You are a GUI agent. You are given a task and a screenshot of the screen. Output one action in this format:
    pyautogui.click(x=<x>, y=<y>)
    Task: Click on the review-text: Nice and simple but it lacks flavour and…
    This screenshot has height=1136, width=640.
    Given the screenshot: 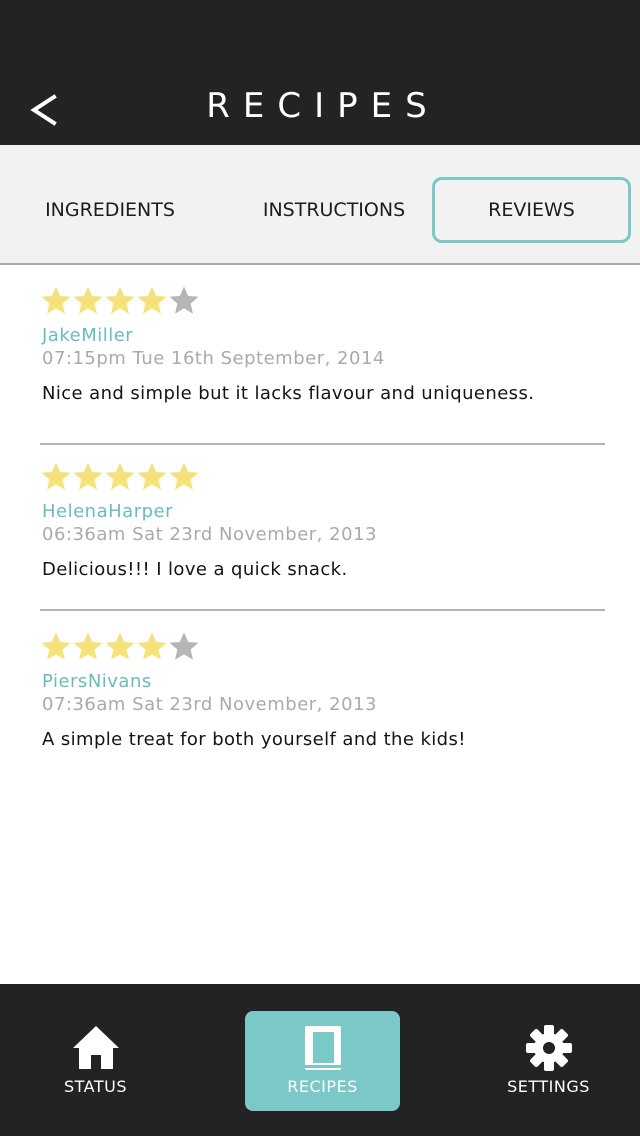 What is the action you would take?
    pyautogui.click(x=288, y=393)
    